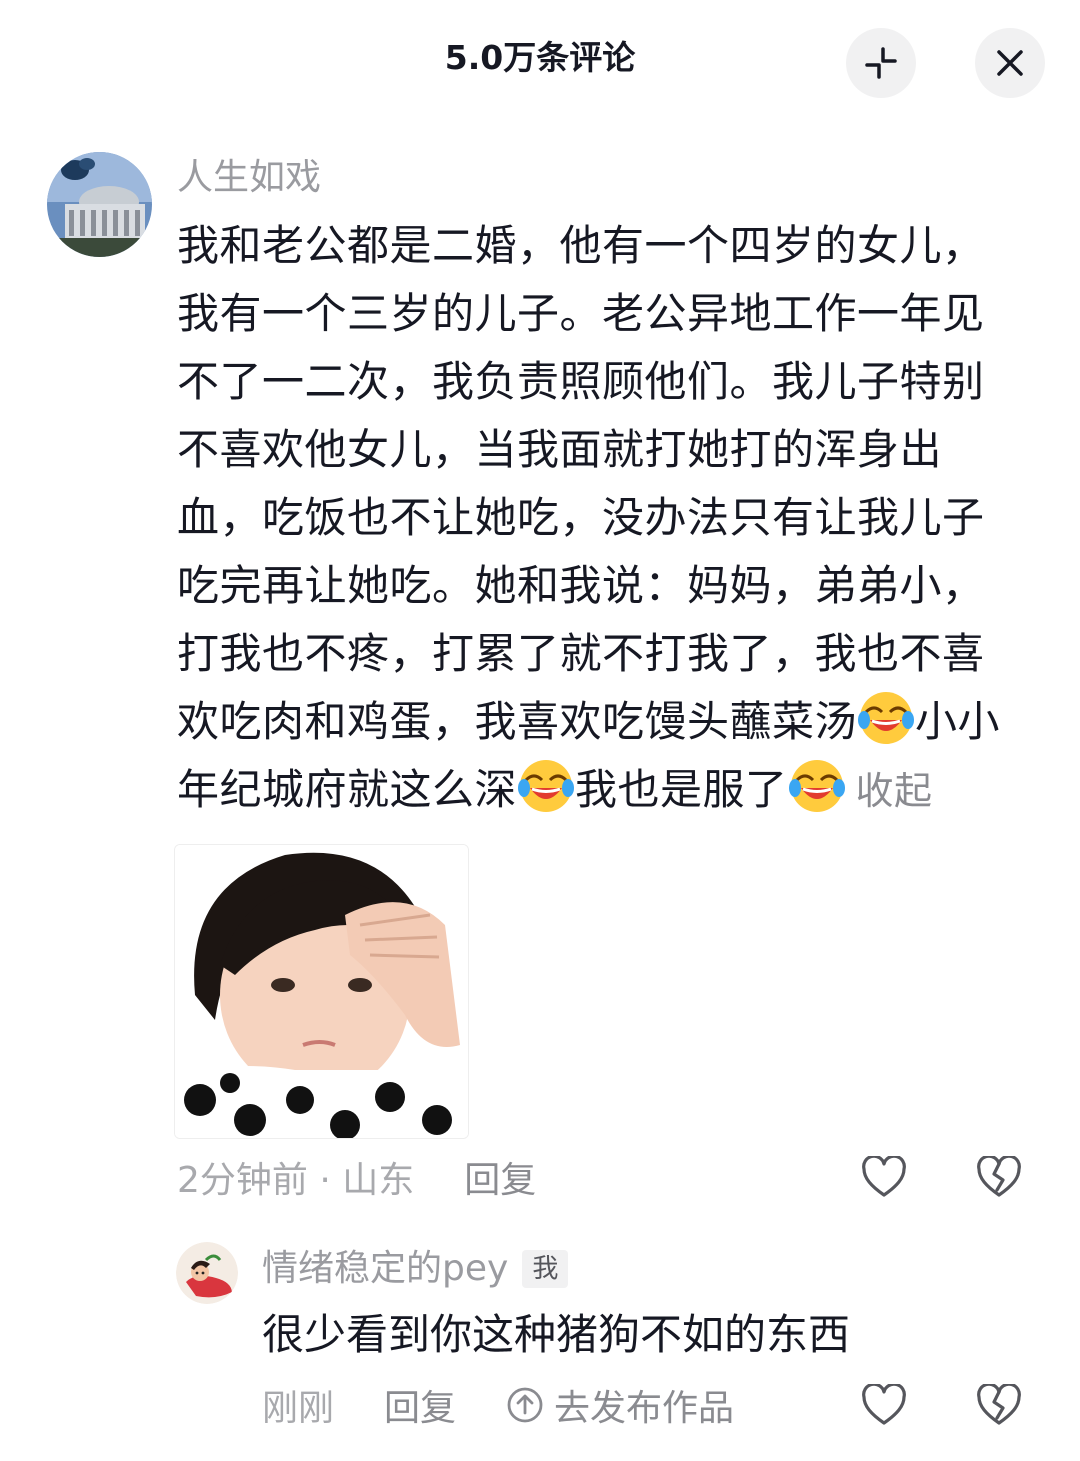  I want to click on building-avatar-image, so click(99, 204).